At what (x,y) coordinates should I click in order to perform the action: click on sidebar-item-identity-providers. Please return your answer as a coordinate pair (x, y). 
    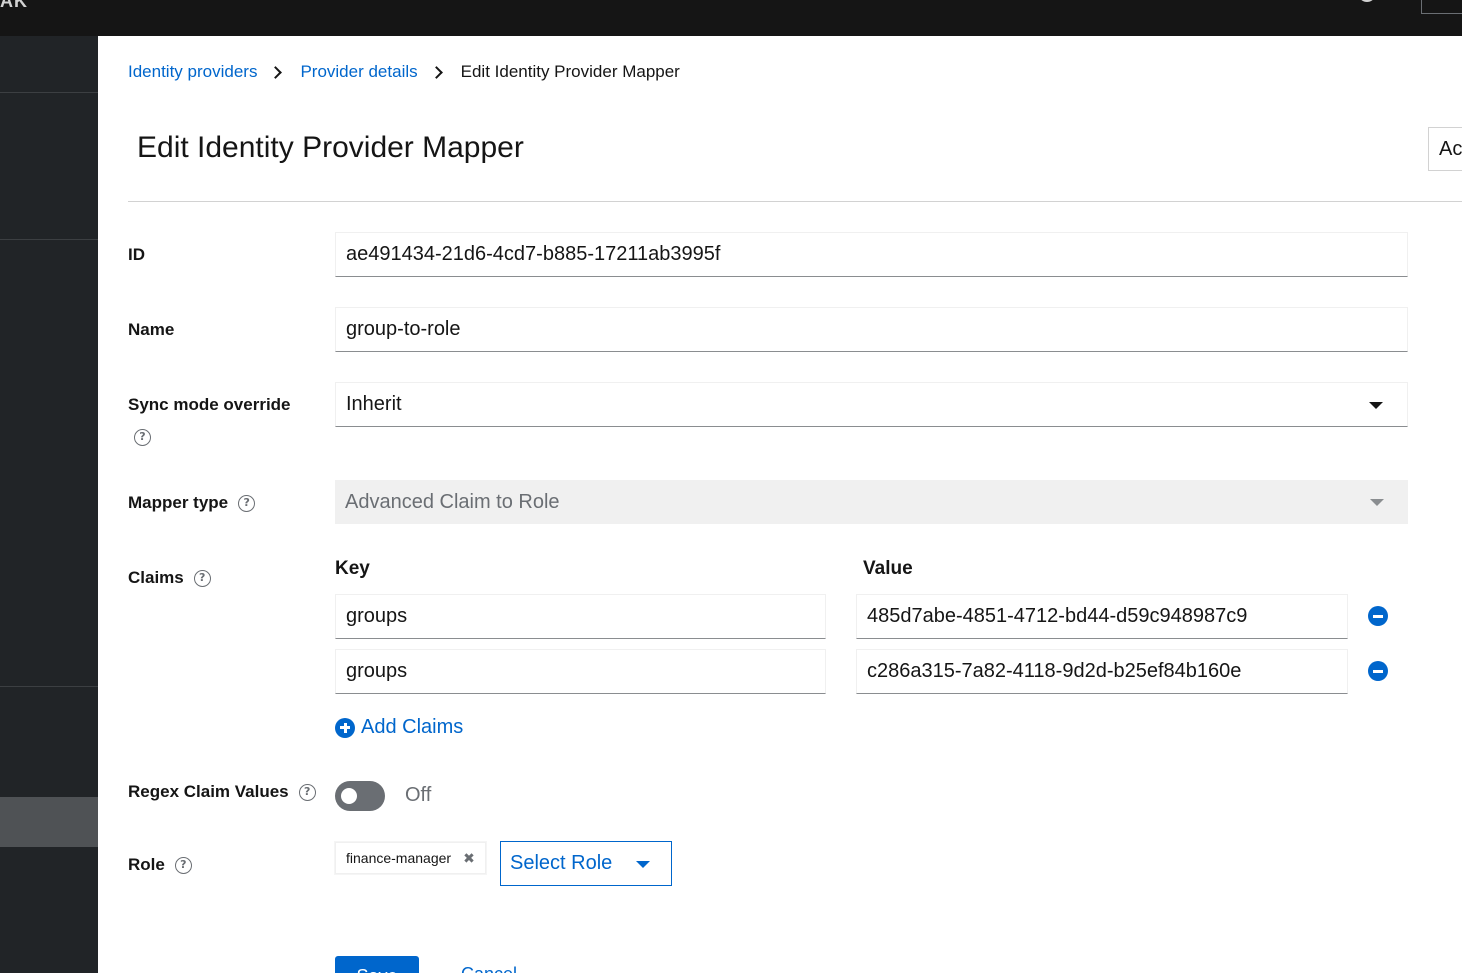
    Looking at the image, I should click on (49, 822).